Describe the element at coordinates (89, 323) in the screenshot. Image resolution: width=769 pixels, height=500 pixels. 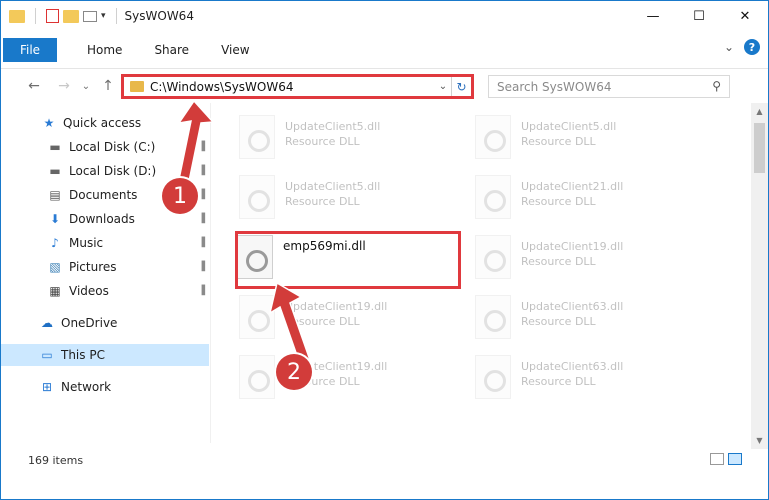
I see `sidebar-item-label: OneDrive` at that location.